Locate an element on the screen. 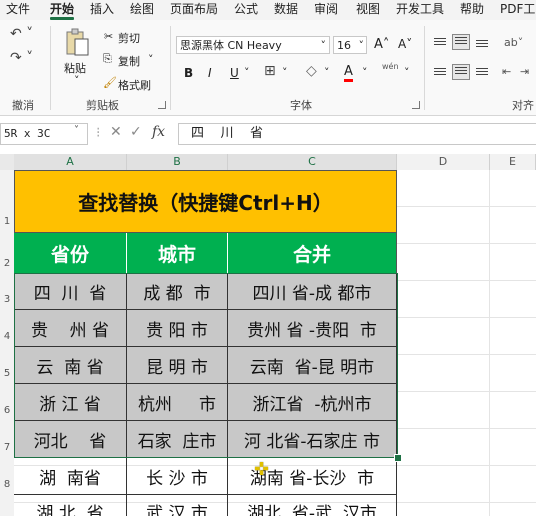  format-painter-icon: 🖌 is located at coordinates (110, 82).